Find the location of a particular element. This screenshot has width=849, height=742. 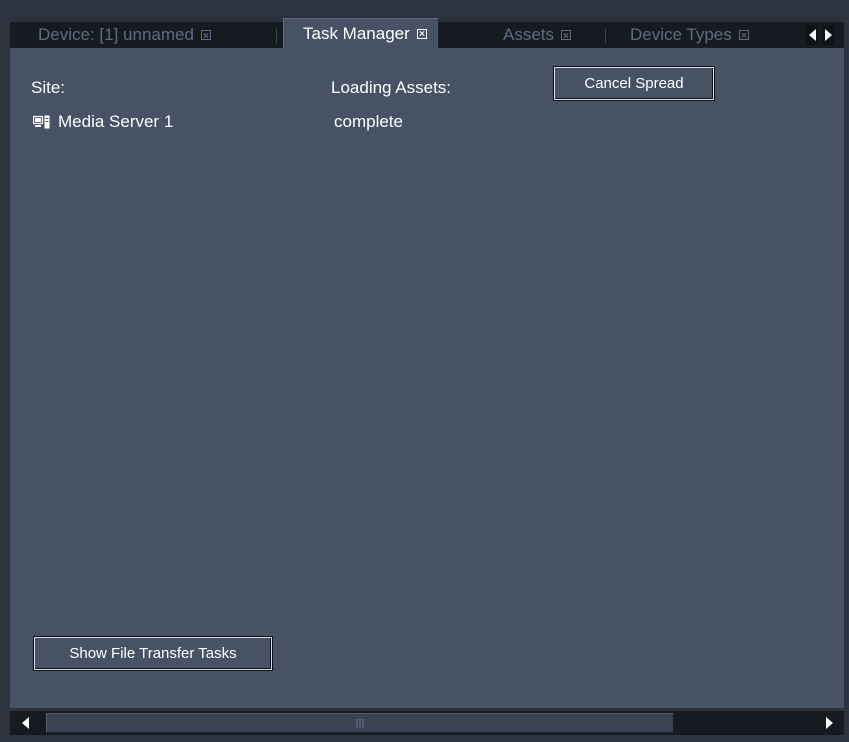

horizontal-scrollbar is located at coordinates (427, 723).